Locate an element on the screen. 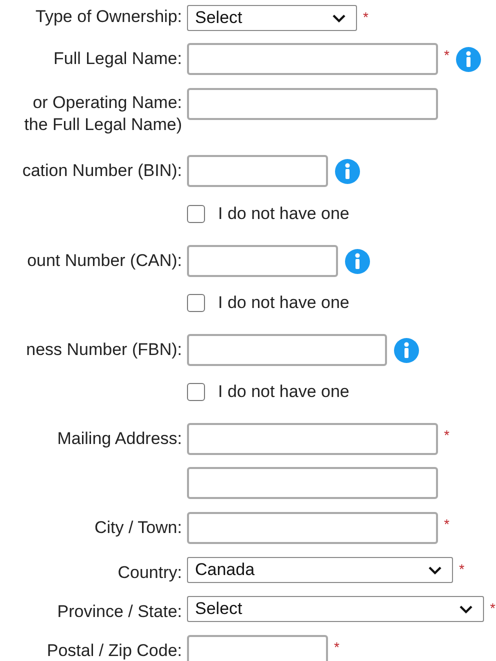 The width and height of the screenshot is (496, 661). field-label: Mailing Address: is located at coordinates (119, 439).